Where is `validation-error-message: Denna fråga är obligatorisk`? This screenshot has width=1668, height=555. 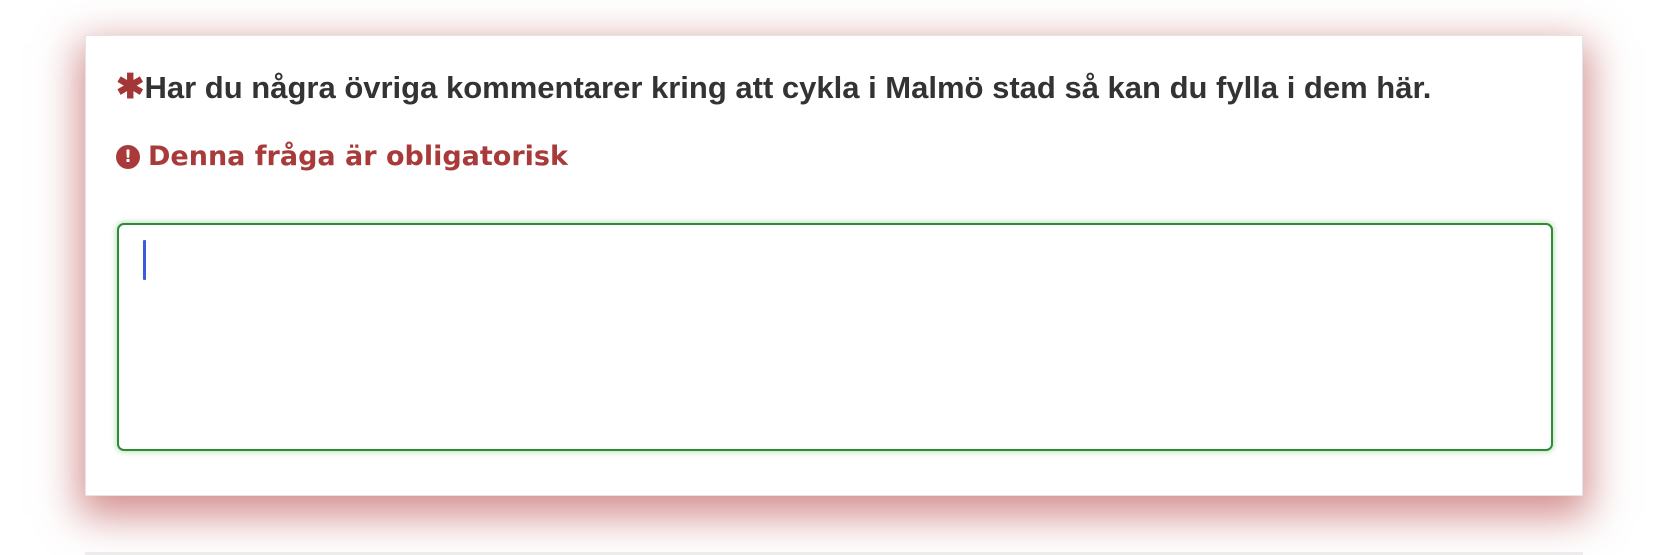 validation-error-message: Denna fråga är obligatorisk is located at coordinates (358, 156).